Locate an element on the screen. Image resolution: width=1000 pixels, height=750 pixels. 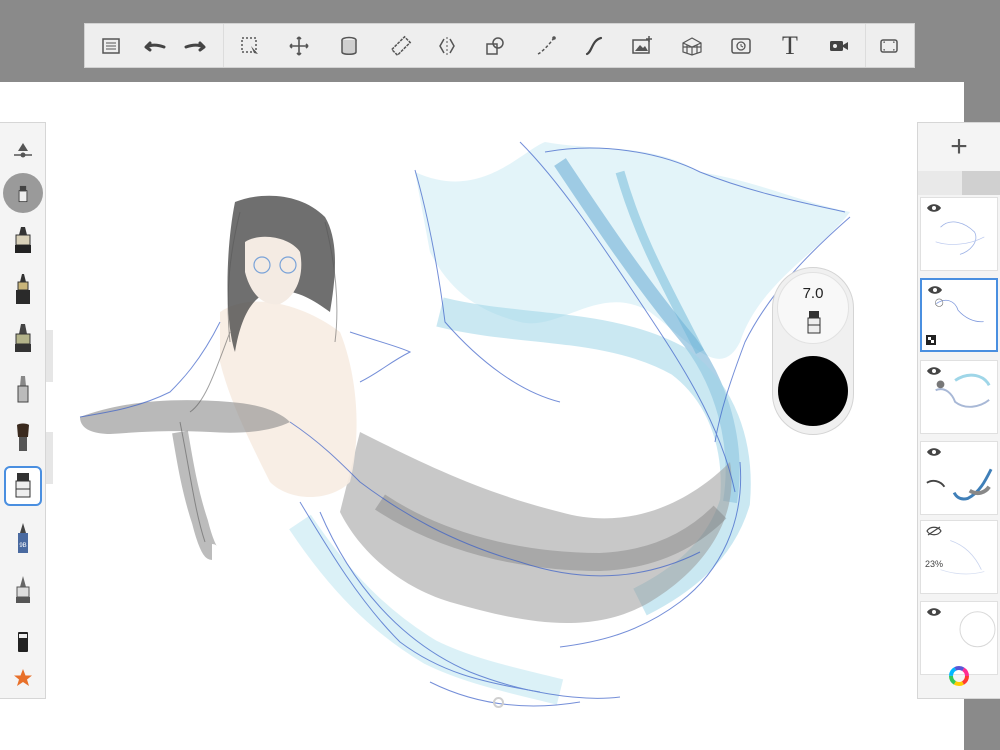
layer-panel: + 23% is located at coordinates (958, 410).